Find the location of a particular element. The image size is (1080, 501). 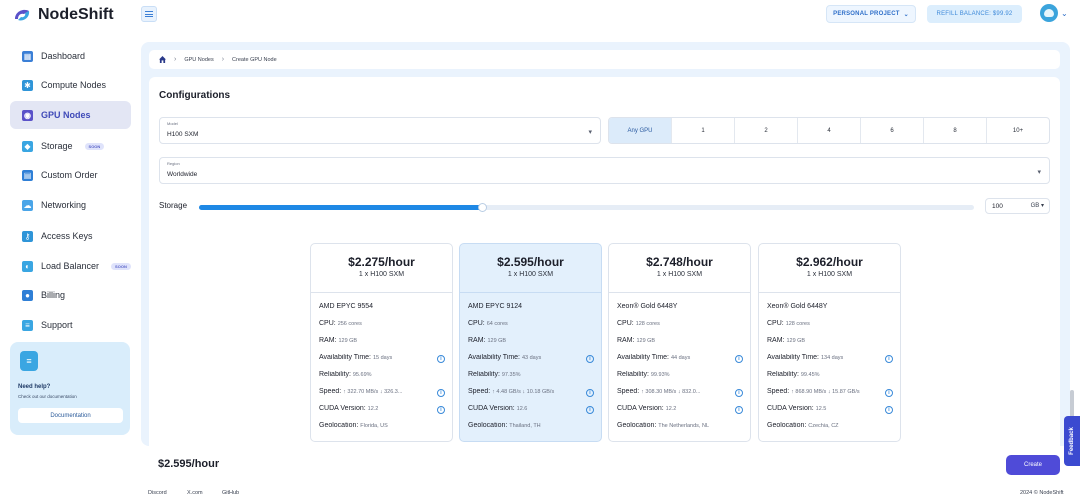

sidebar-item-custom-order: ▤ Custom Order is located at coordinates (70, 175).